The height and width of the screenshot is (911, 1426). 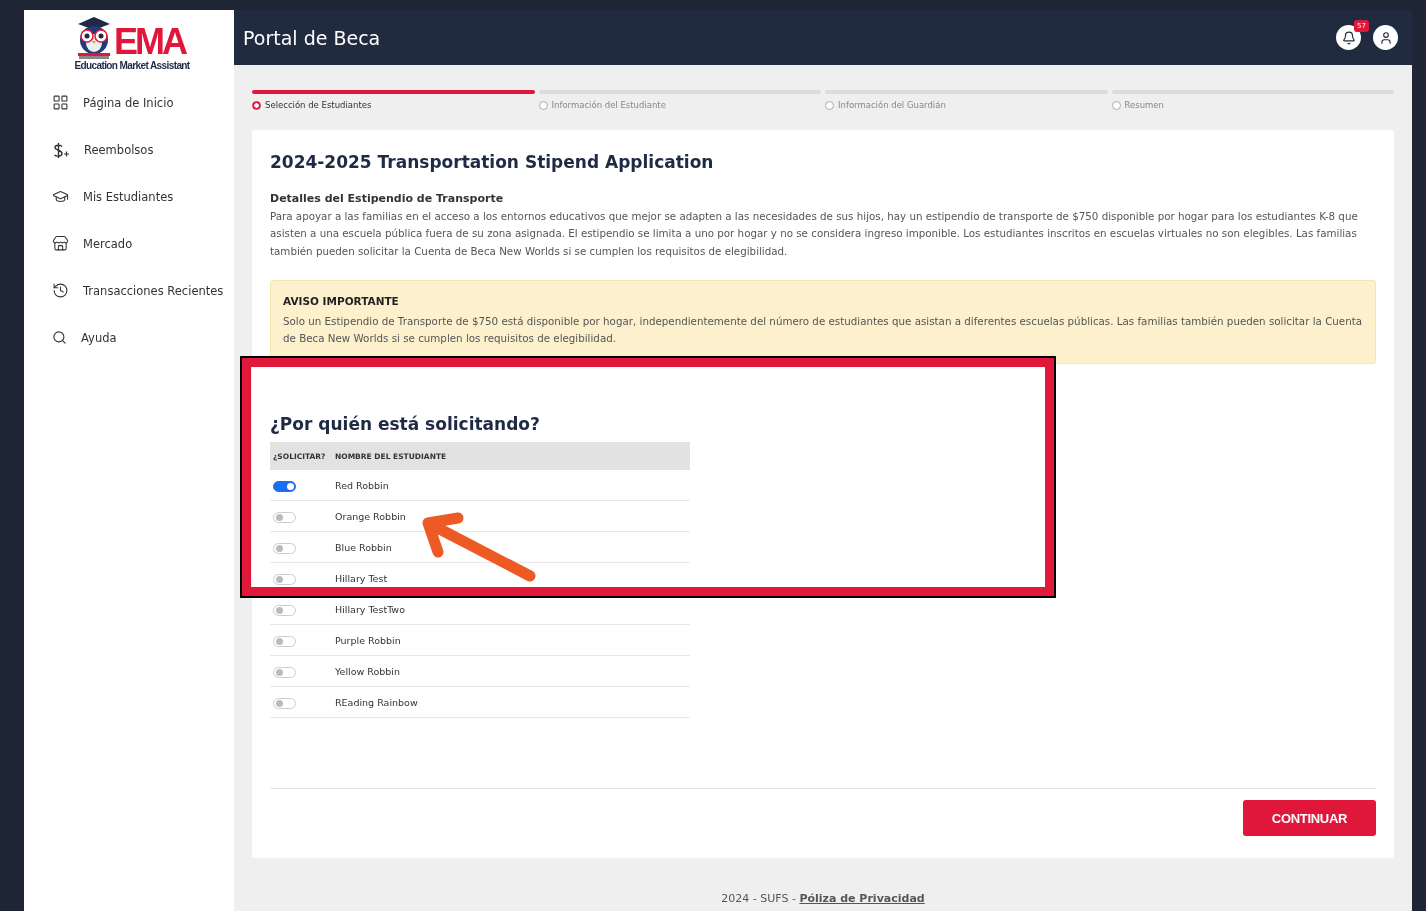 What do you see at coordinates (129, 290) in the screenshot?
I see `sidebar-item: Transacciones Recientes` at bounding box center [129, 290].